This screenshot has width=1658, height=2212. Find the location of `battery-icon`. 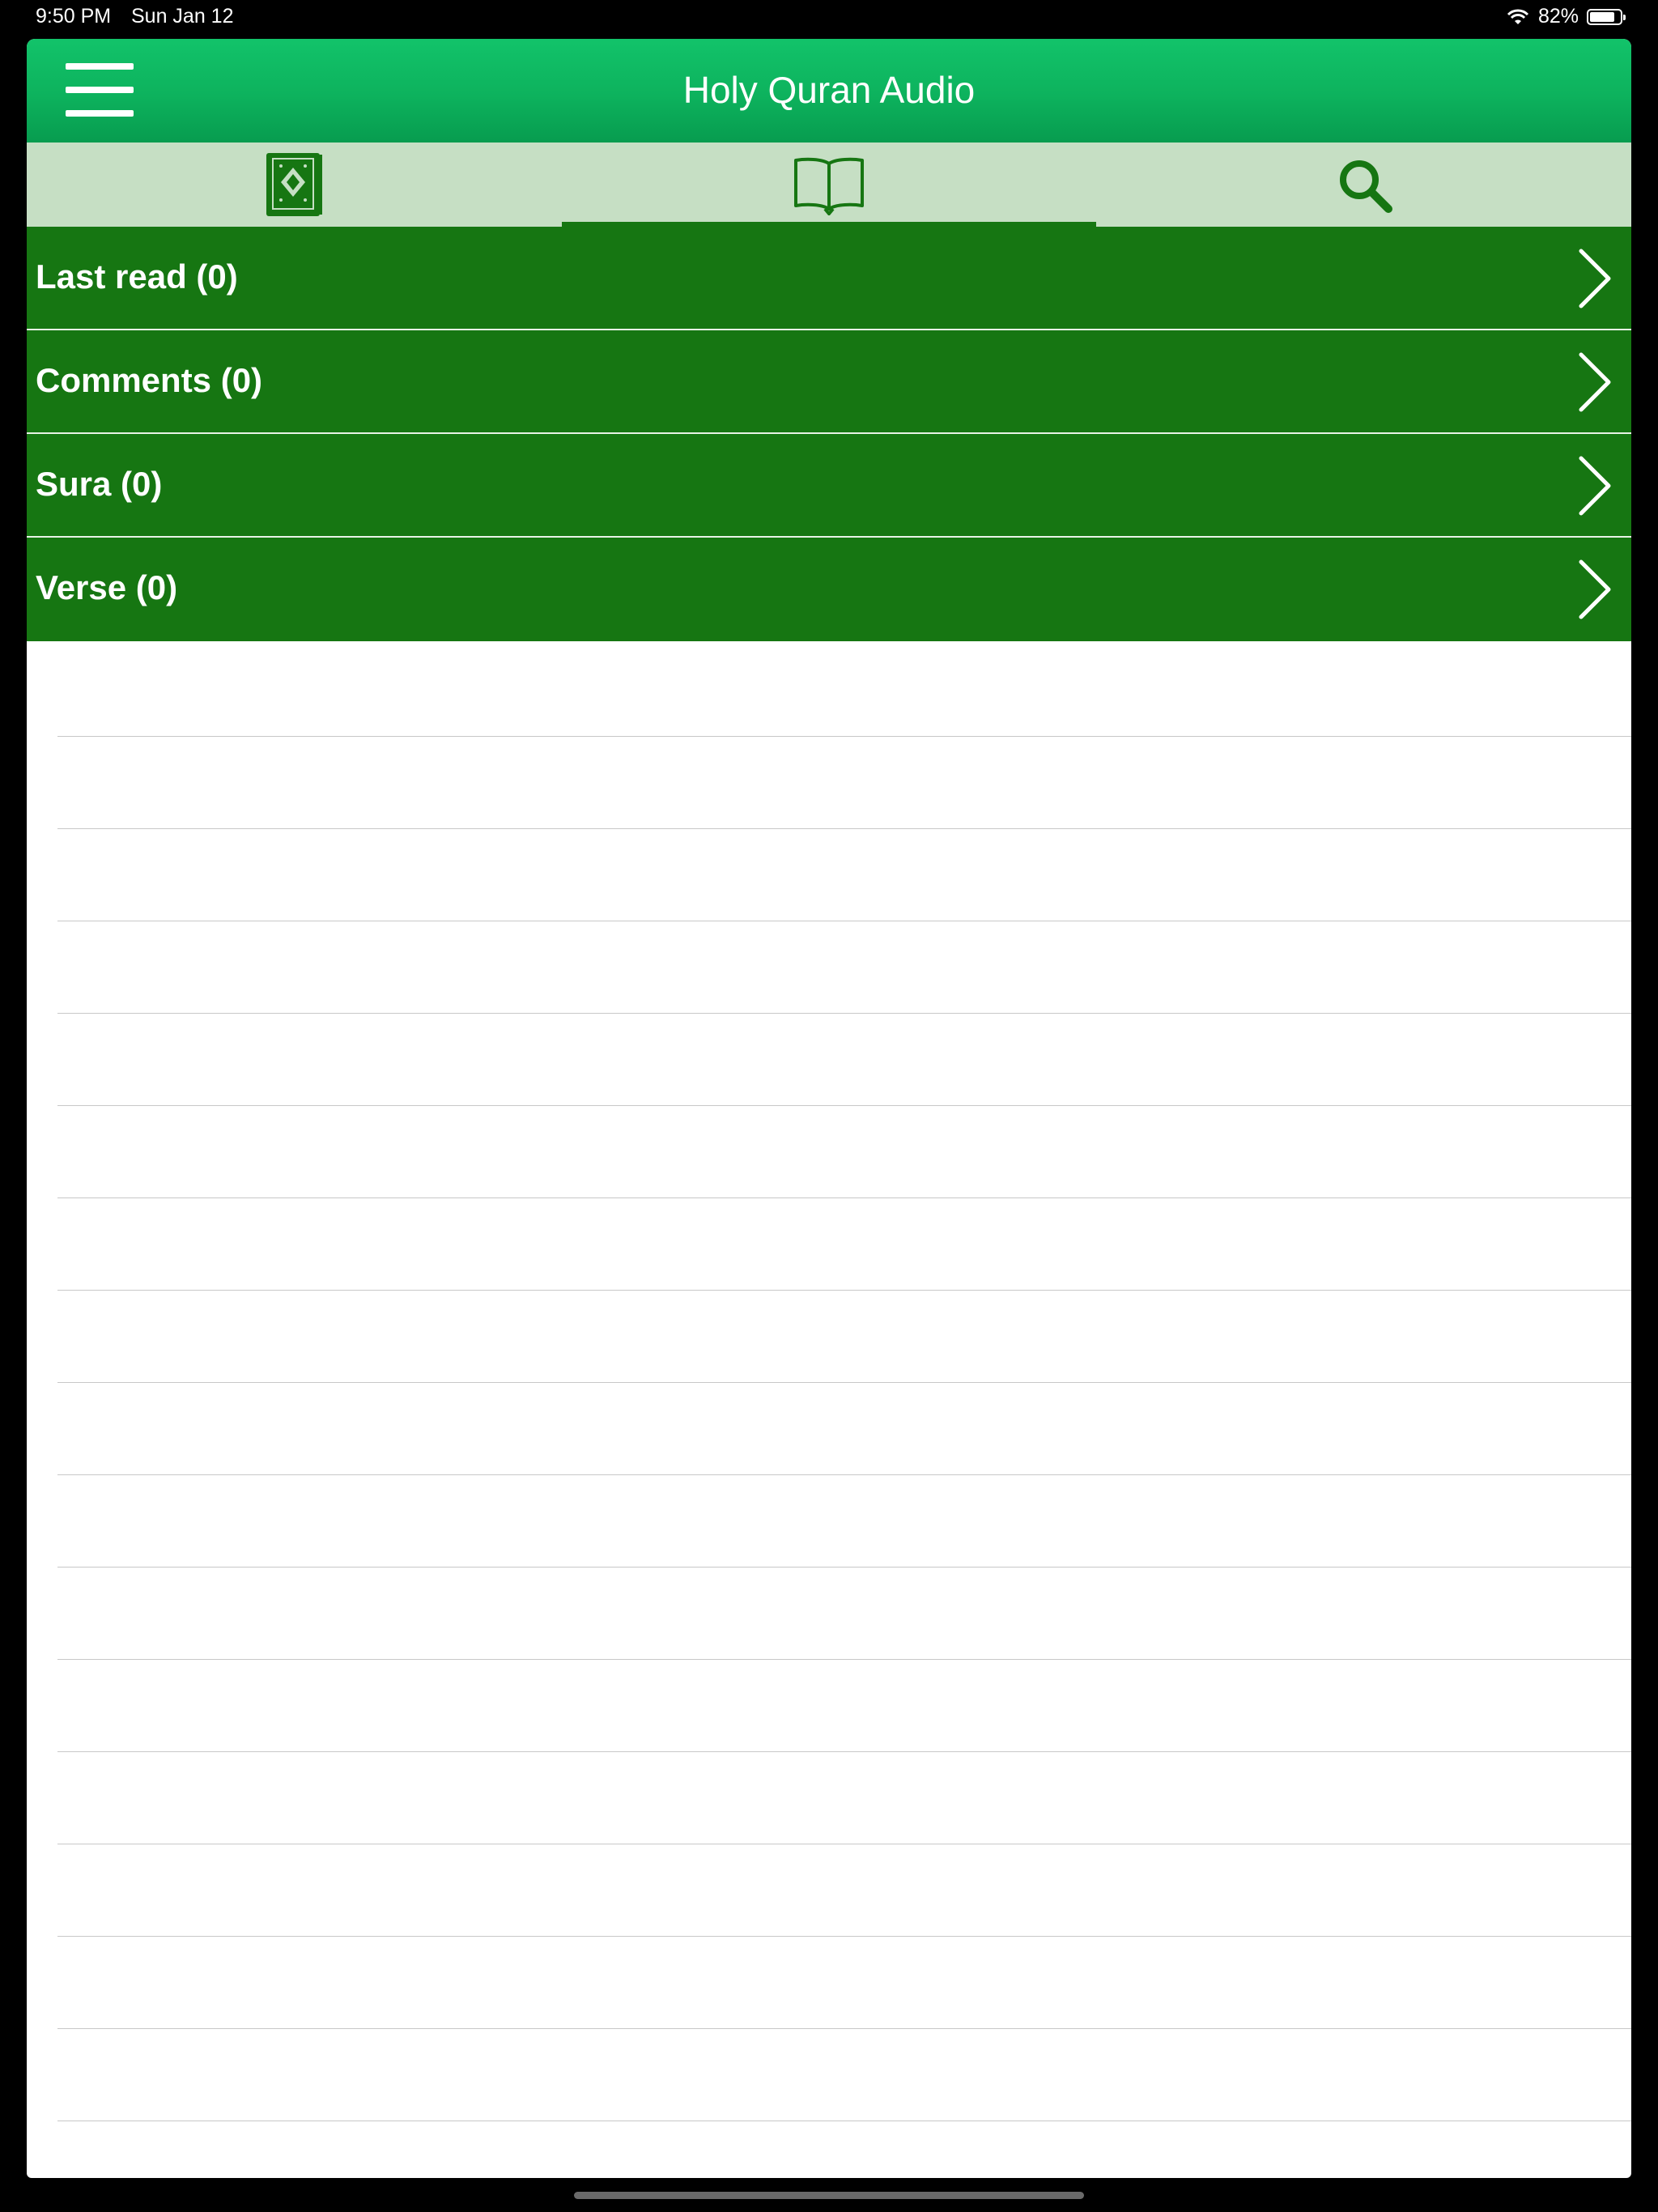

battery-icon is located at coordinates (1606, 16).